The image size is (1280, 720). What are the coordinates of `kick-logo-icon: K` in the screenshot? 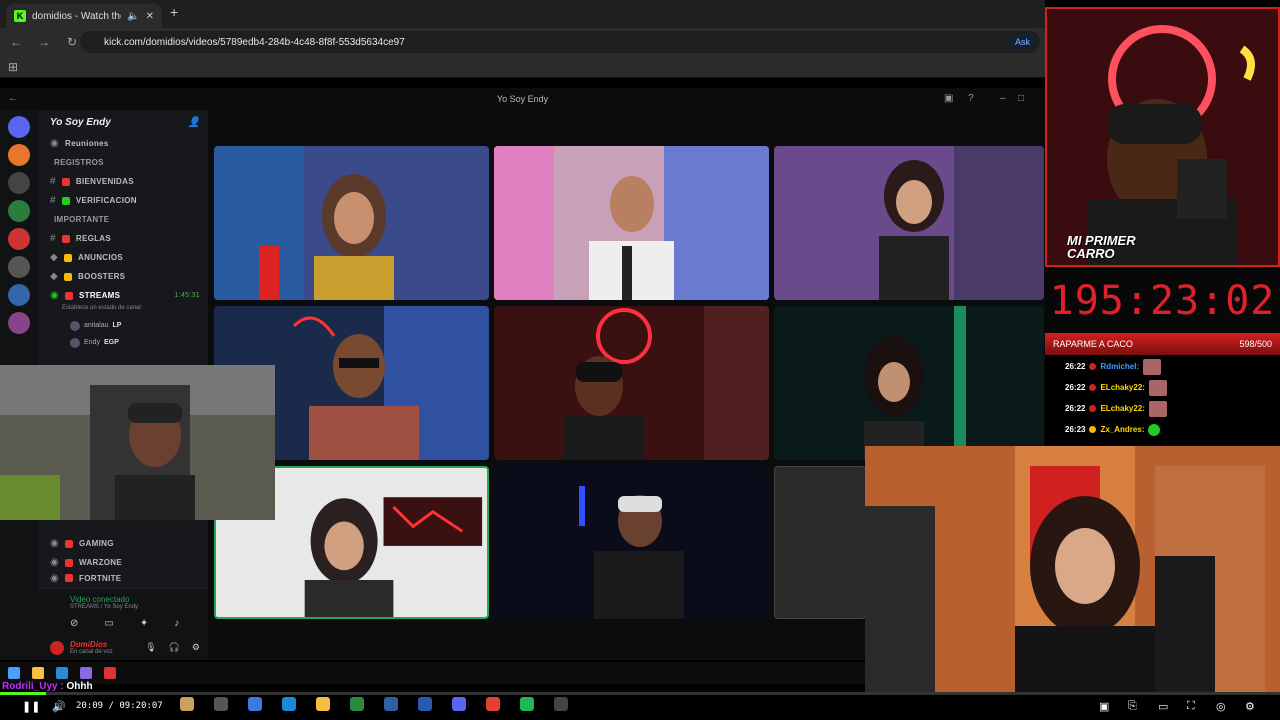 It's located at (20, 16).